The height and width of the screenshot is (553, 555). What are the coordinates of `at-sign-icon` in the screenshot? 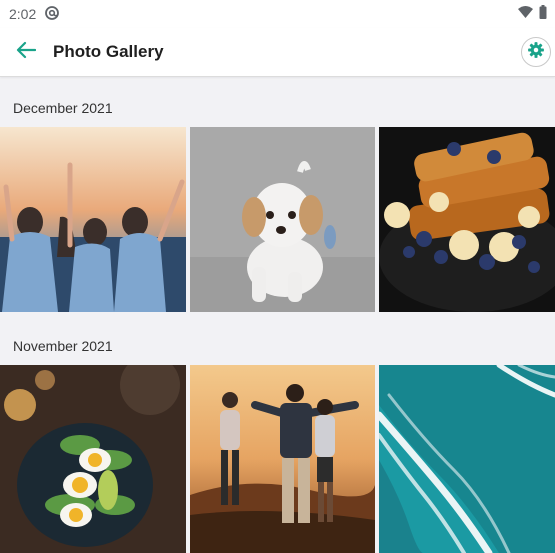 It's located at (52, 13).